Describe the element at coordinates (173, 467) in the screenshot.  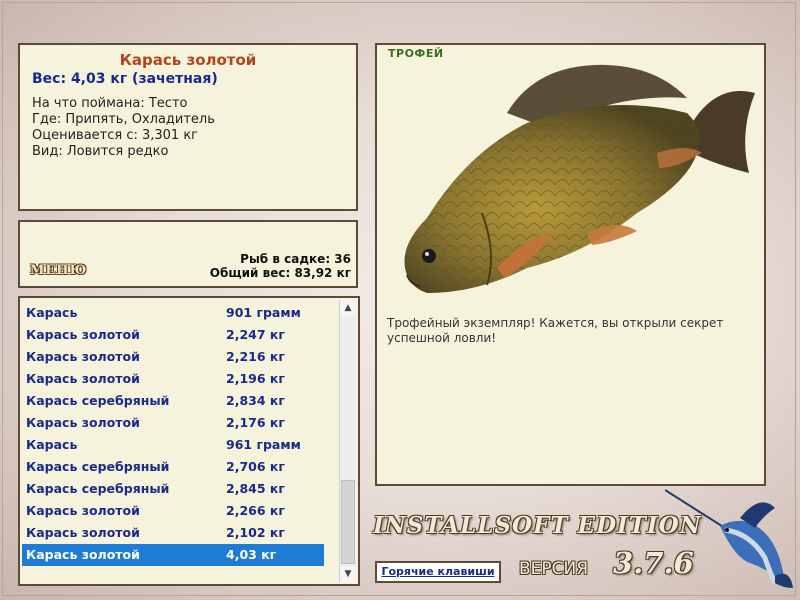
I see `catch-list-row: Карась серебряный 2,706 кг` at that location.